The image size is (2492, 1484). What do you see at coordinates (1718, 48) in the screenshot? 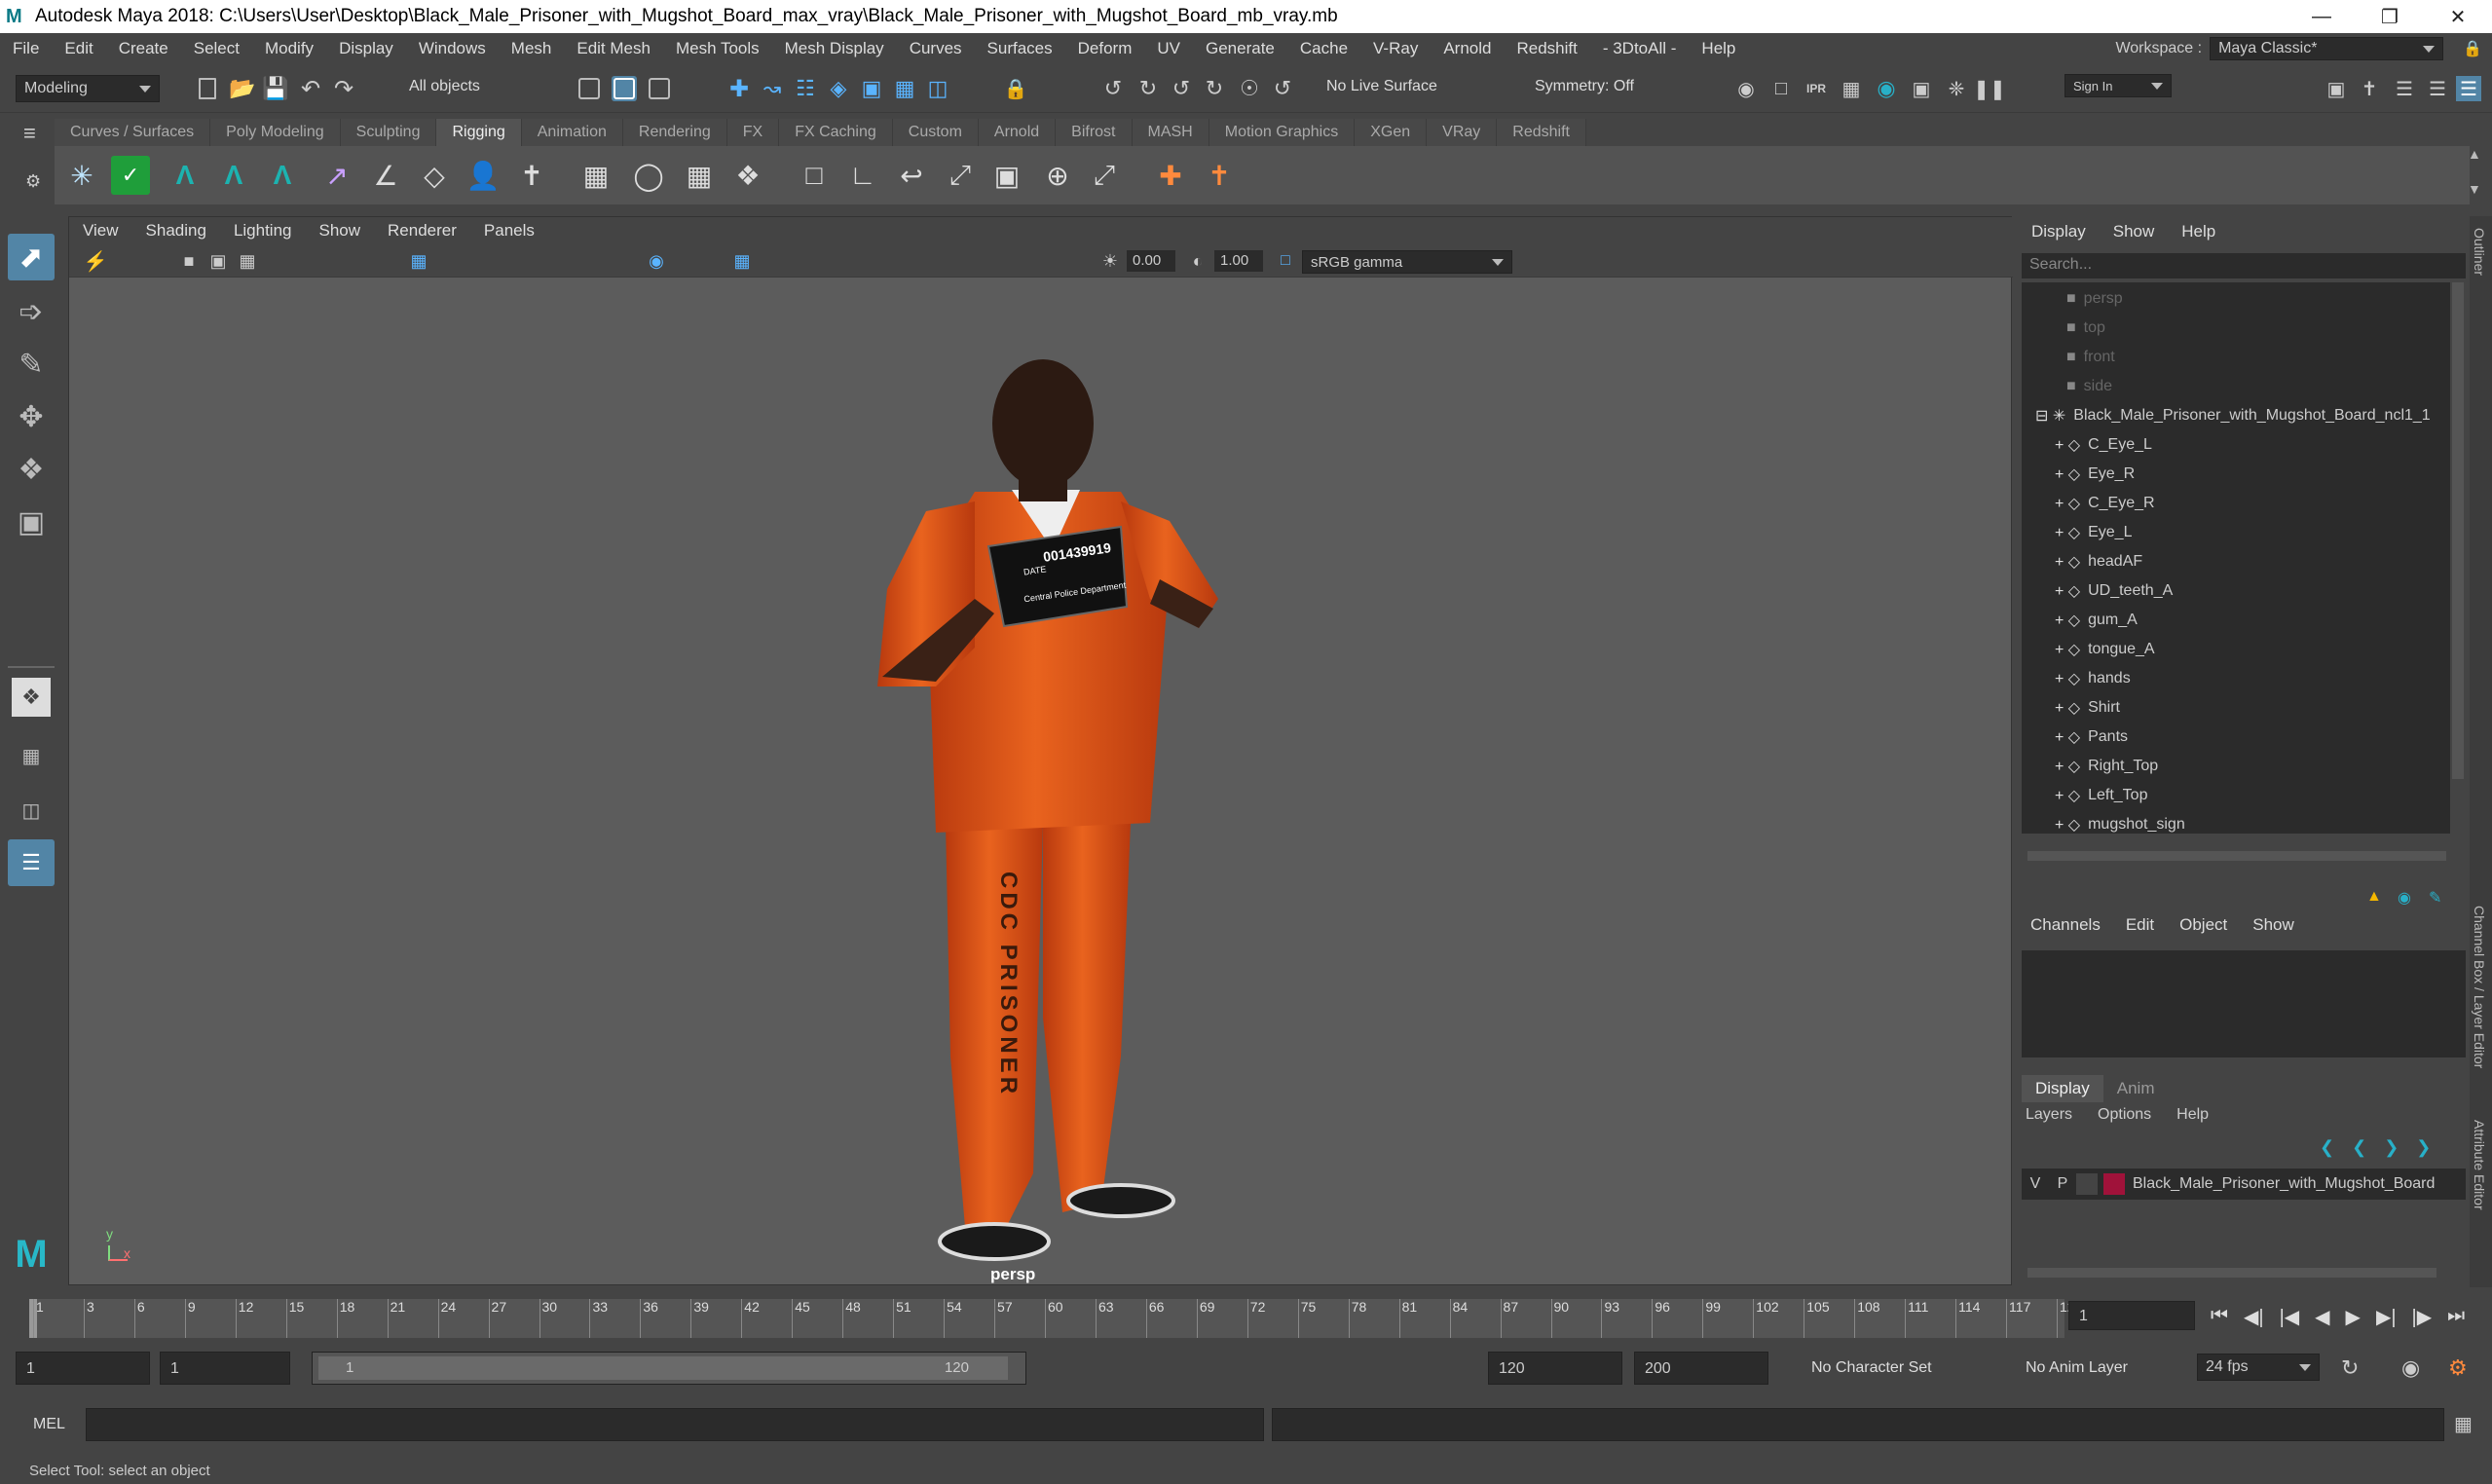
I see `menu-help: Help` at bounding box center [1718, 48].